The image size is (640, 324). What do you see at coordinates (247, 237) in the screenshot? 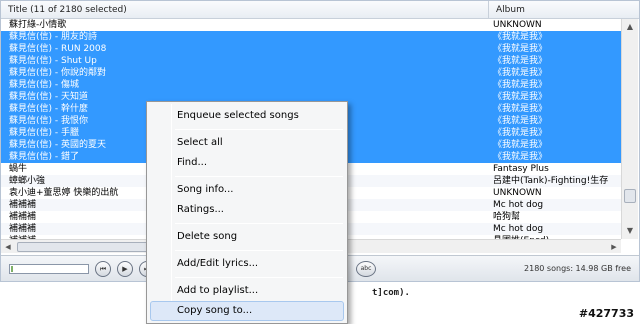
I see `menu-item-delete-song: Delete song` at bounding box center [247, 237].